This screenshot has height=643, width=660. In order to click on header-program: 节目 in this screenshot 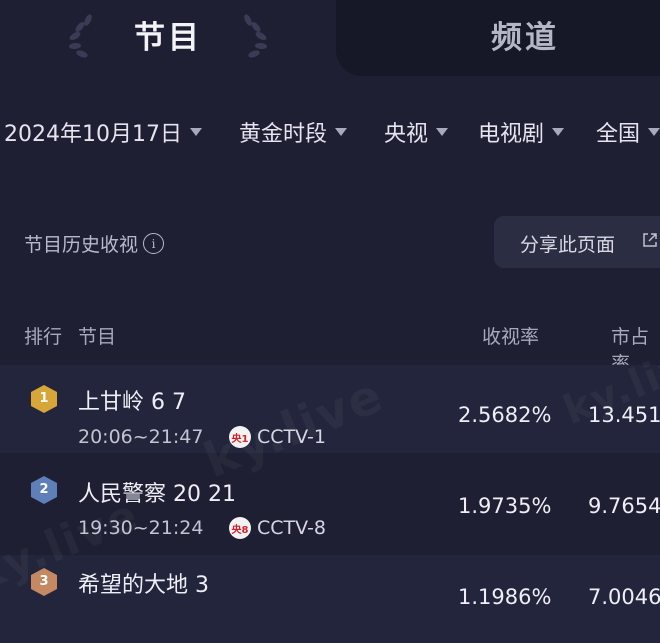, I will do `click(97, 337)`.